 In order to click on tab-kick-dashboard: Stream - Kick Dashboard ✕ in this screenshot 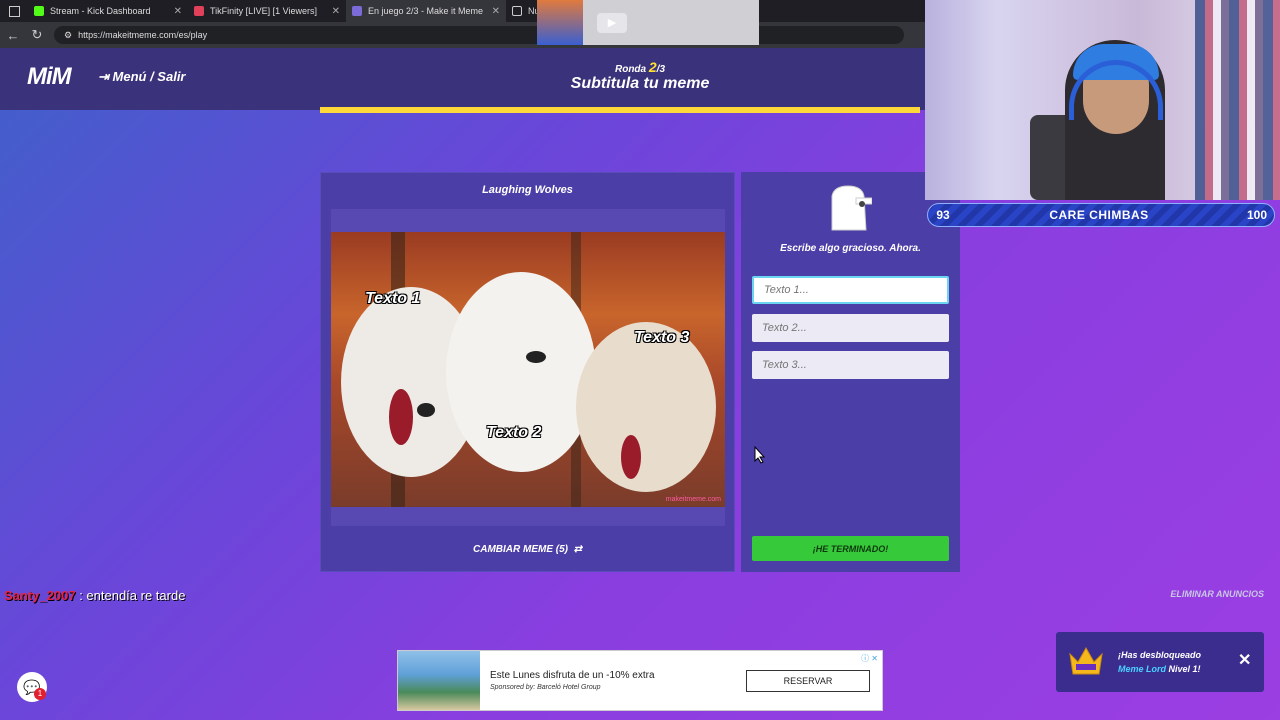, I will do `click(108, 11)`.